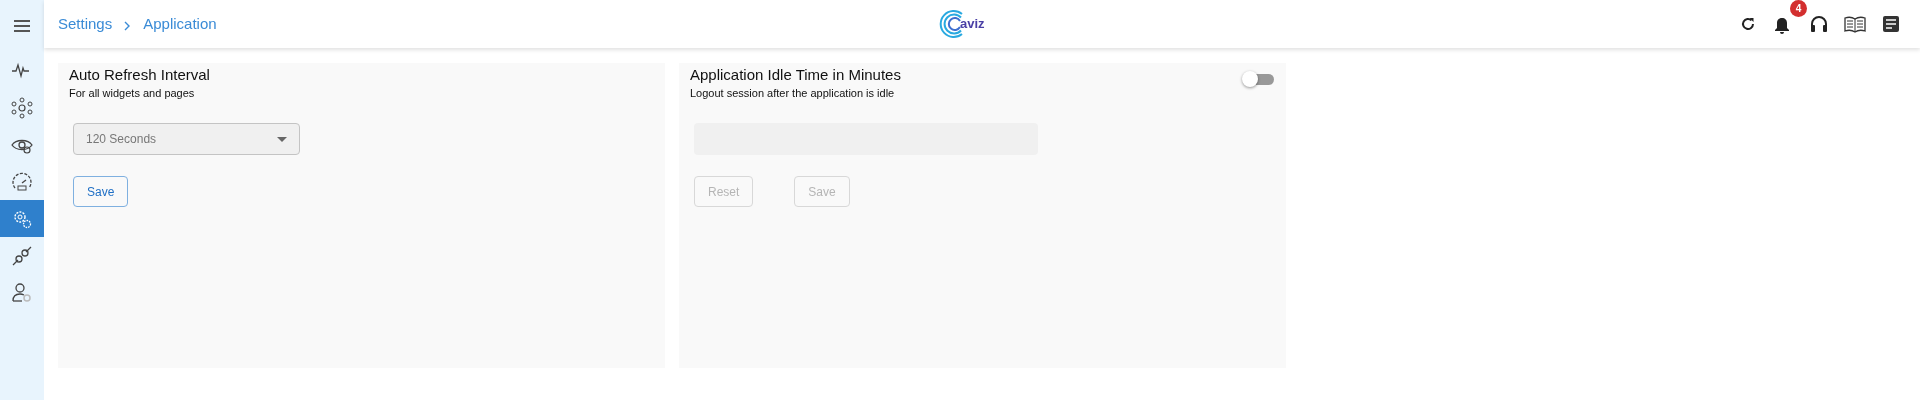 The width and height of the screenshot is (1920, 400). I want to click on chevron-icon, so click(128, 25).